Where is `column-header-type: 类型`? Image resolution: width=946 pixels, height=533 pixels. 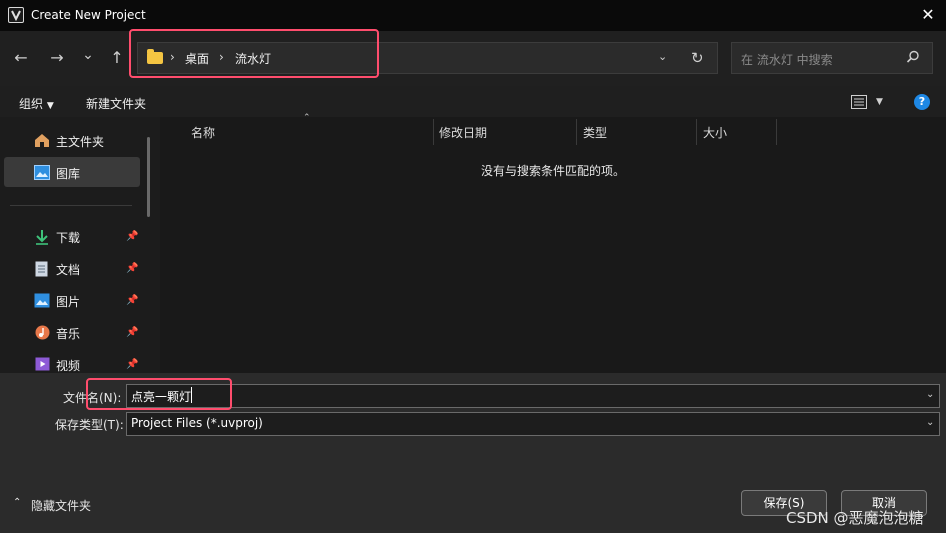 column-header-type: 类型 is located at coordinates (595, 132).